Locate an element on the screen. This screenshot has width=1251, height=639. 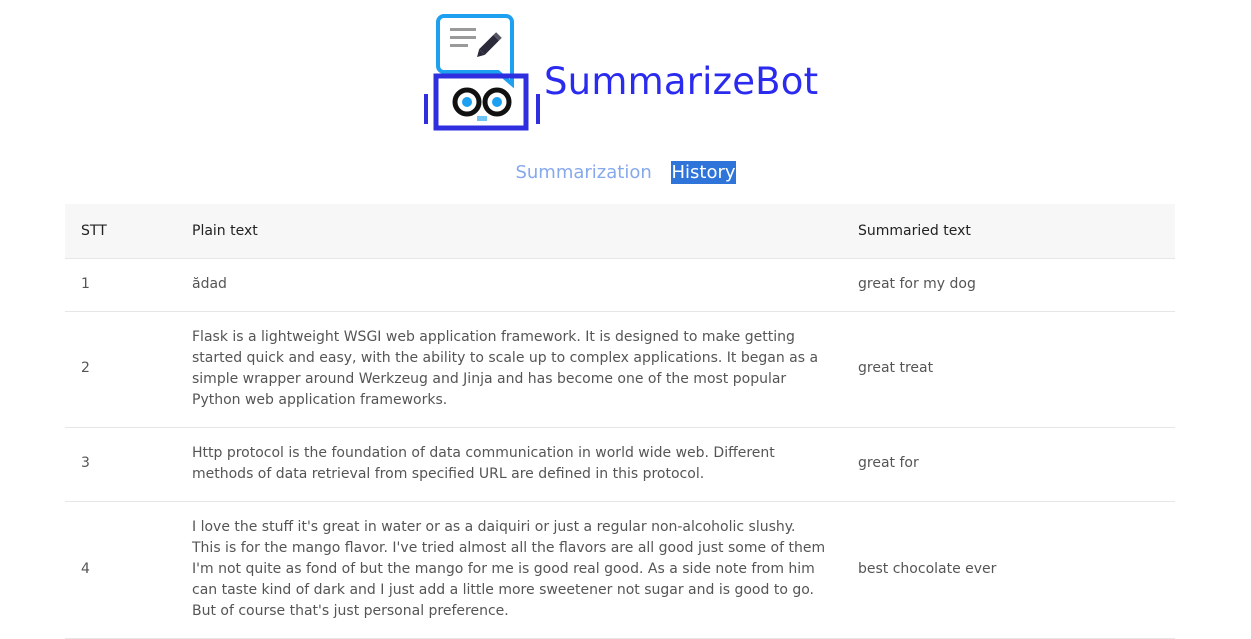
robot-logo-icon is located at coordinates (483, 74).